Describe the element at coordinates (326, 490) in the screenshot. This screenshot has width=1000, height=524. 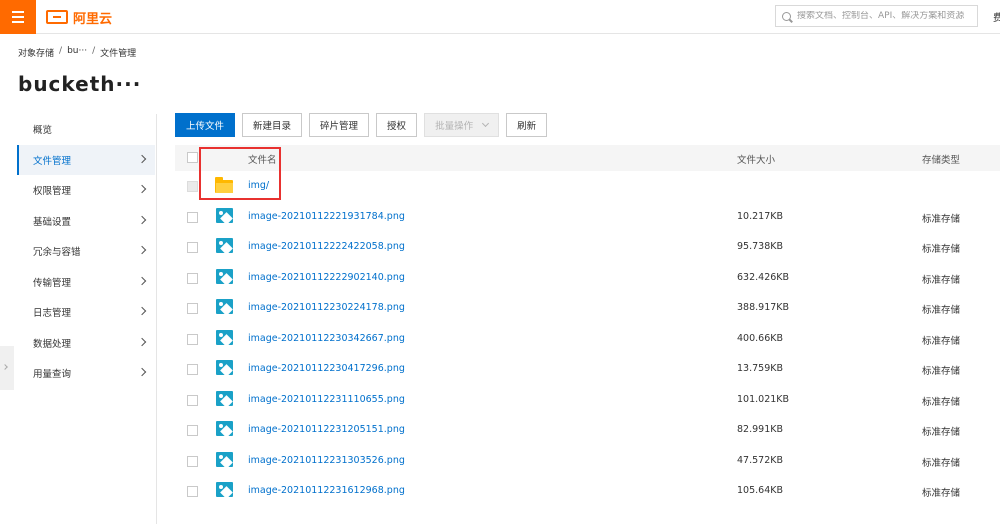
I see `file-name-link: image-20210112231612968.png` at that location.